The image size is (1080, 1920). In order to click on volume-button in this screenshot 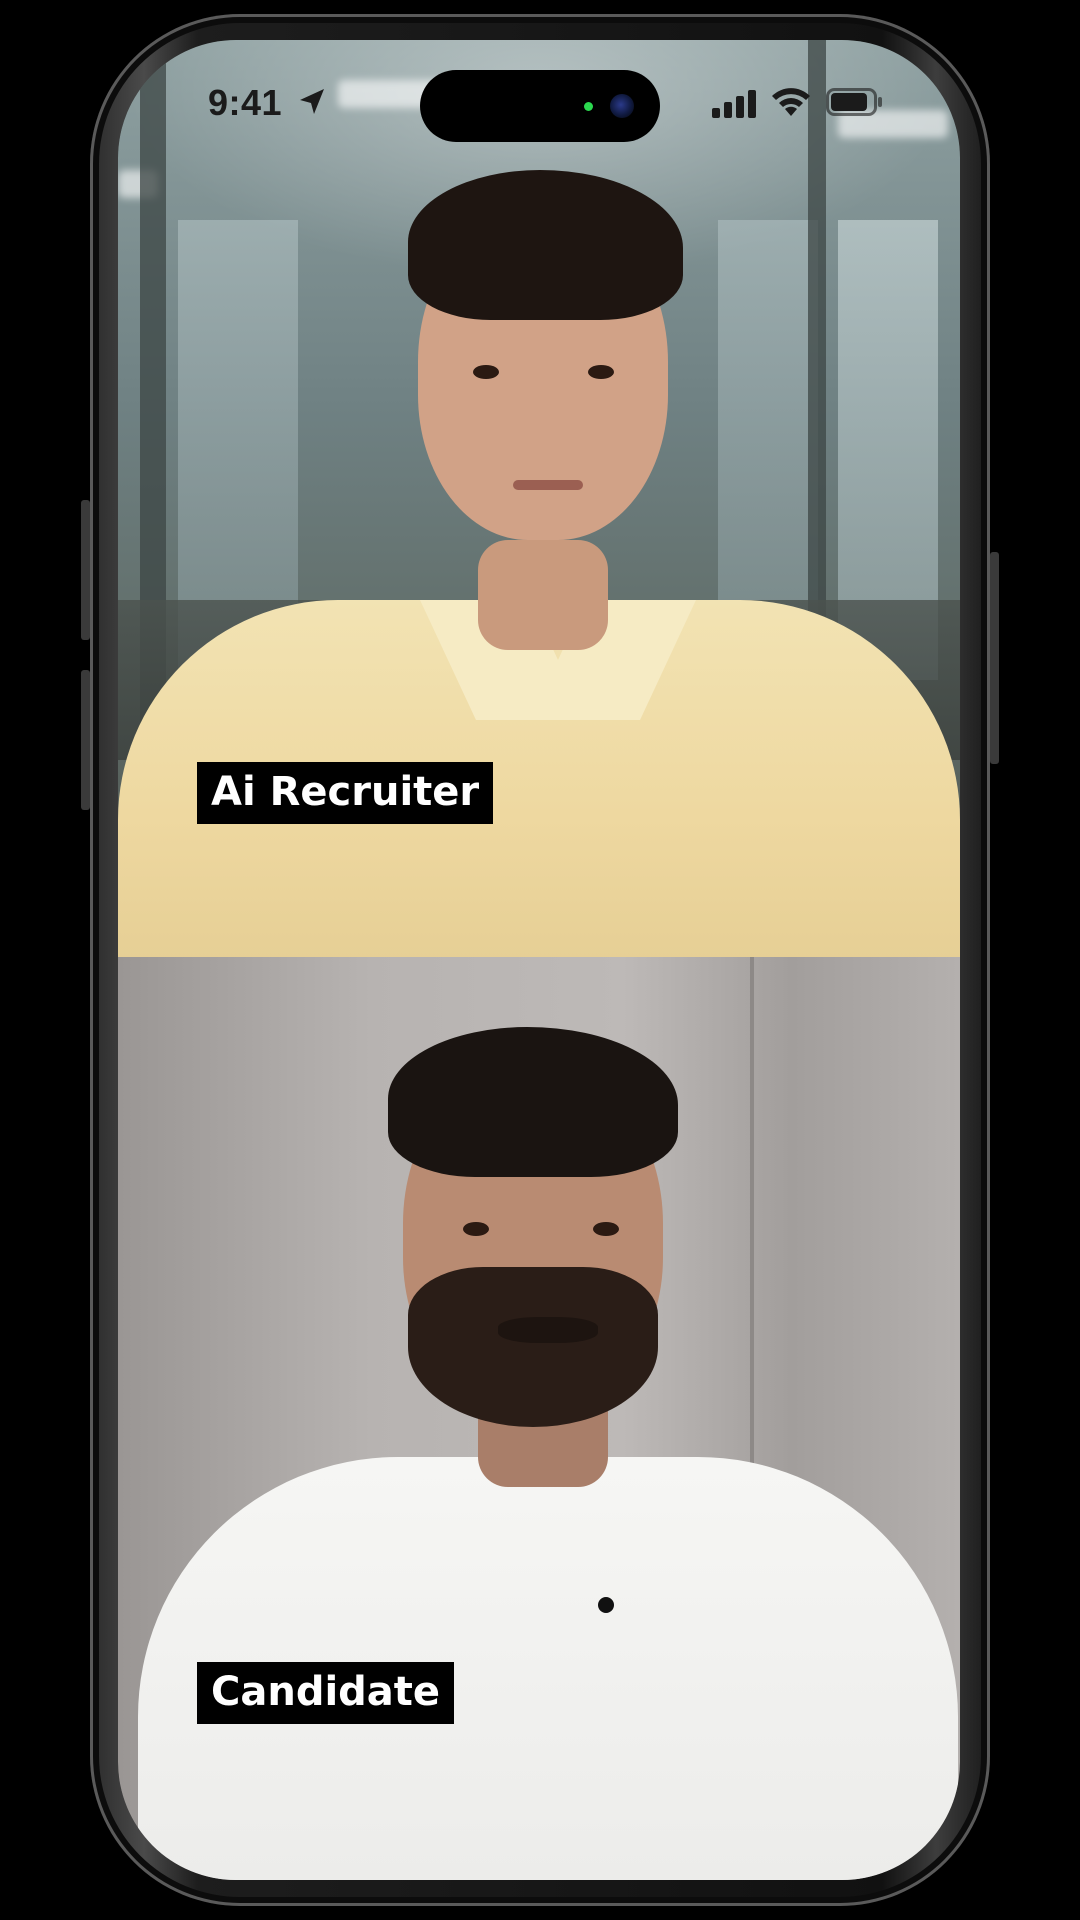, I will do `click(85, 740)`.